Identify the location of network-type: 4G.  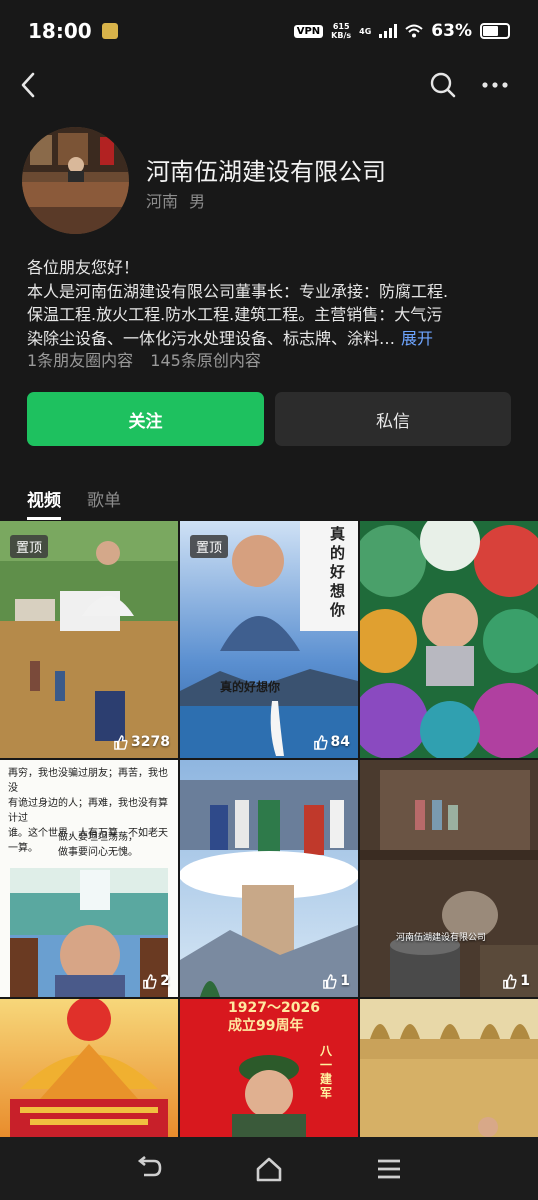
(365, 31).